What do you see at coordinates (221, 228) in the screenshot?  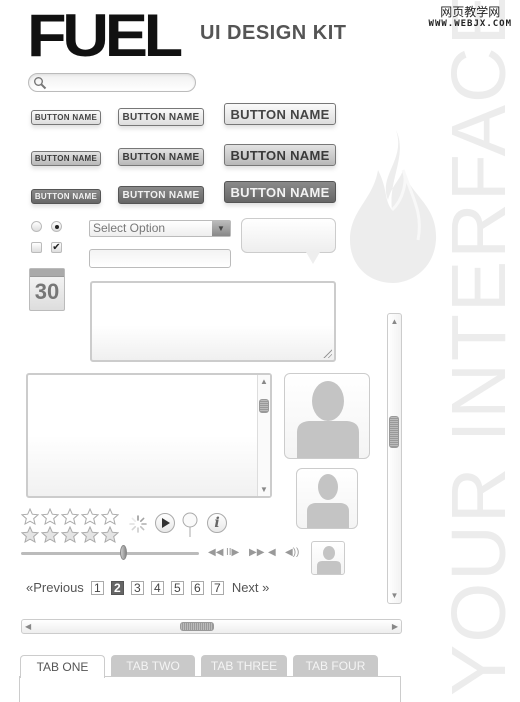 I see `chevron-down-icon: ▼` at bounding box center [221, 228].